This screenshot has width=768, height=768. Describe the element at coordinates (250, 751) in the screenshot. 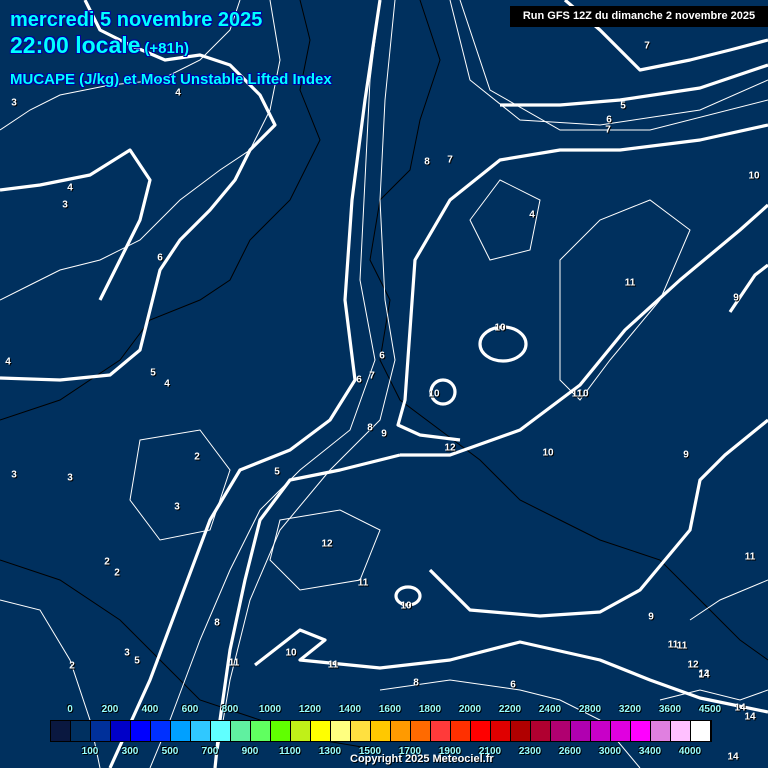

I see `legend-tick-label: 900` at that location.